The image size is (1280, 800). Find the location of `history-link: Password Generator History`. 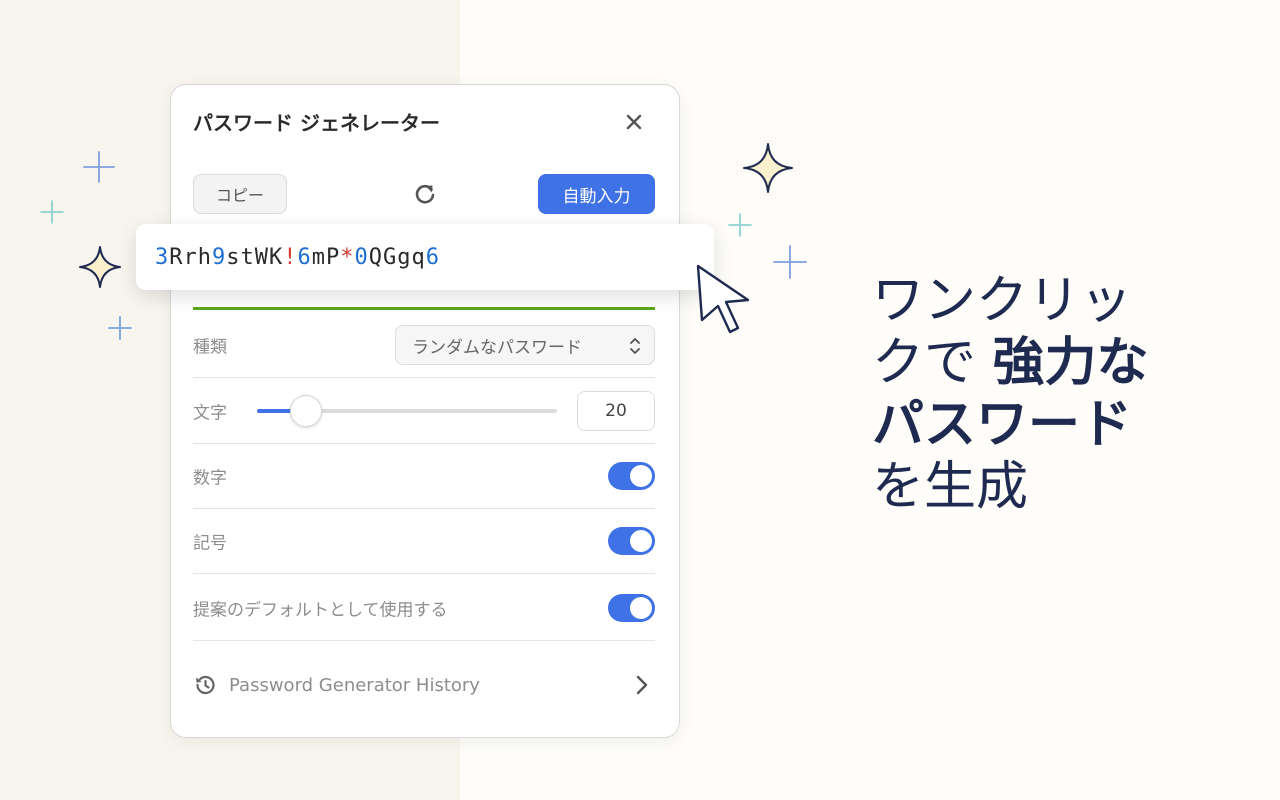

history-link: Password Generator History is located at coordinates (424, 685).